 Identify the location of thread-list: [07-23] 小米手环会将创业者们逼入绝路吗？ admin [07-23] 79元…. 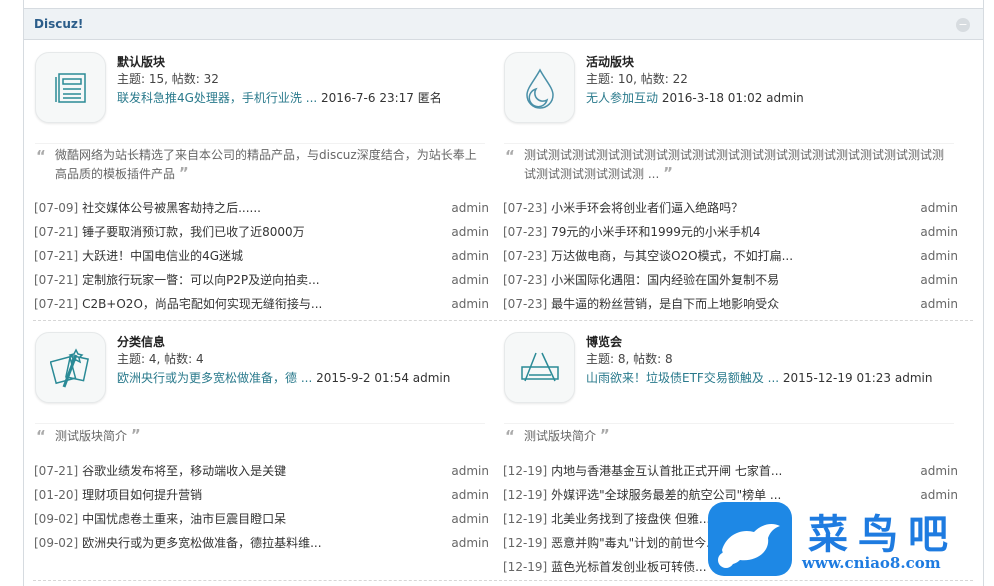
(730, 259).